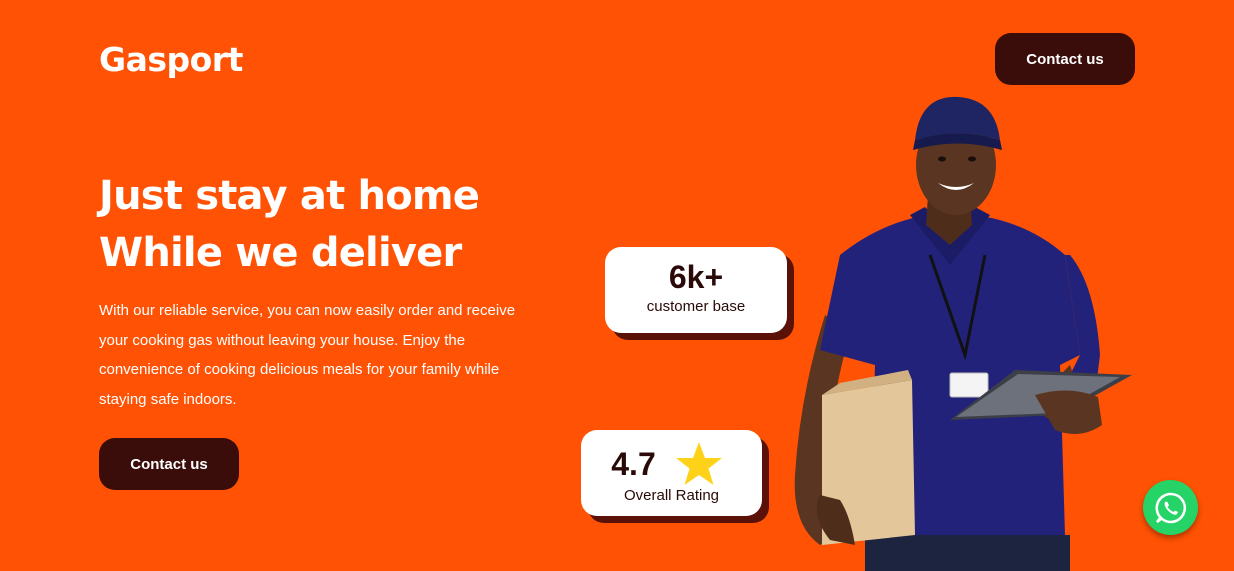 Image resolution: width=1234 pixels, height=571 pixels. I want to click on customer-base-label: customer base, so click(696, 306).